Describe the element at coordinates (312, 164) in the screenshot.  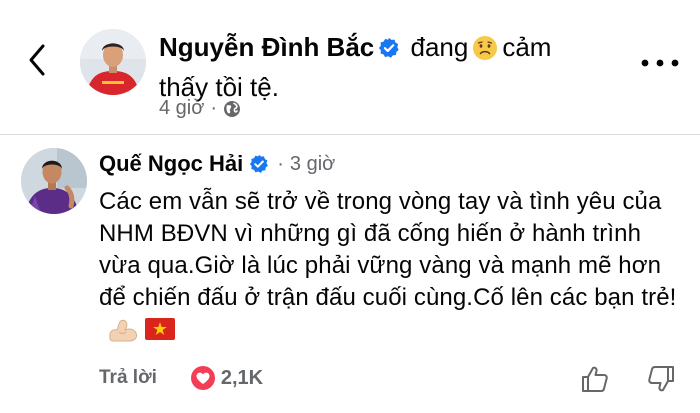
I see `comment-time: 3 giờ` at that location.